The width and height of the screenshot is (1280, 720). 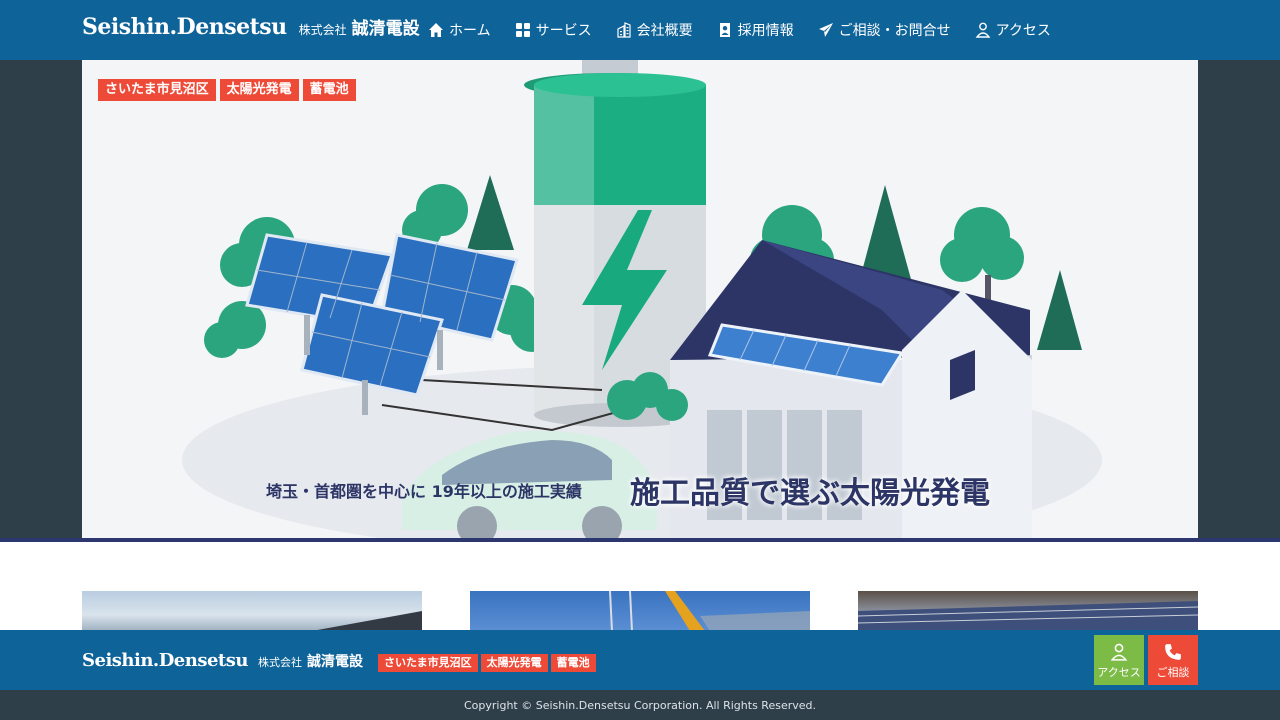 I want to click on nav-company: 会社概要, so click(x=654, y=30).